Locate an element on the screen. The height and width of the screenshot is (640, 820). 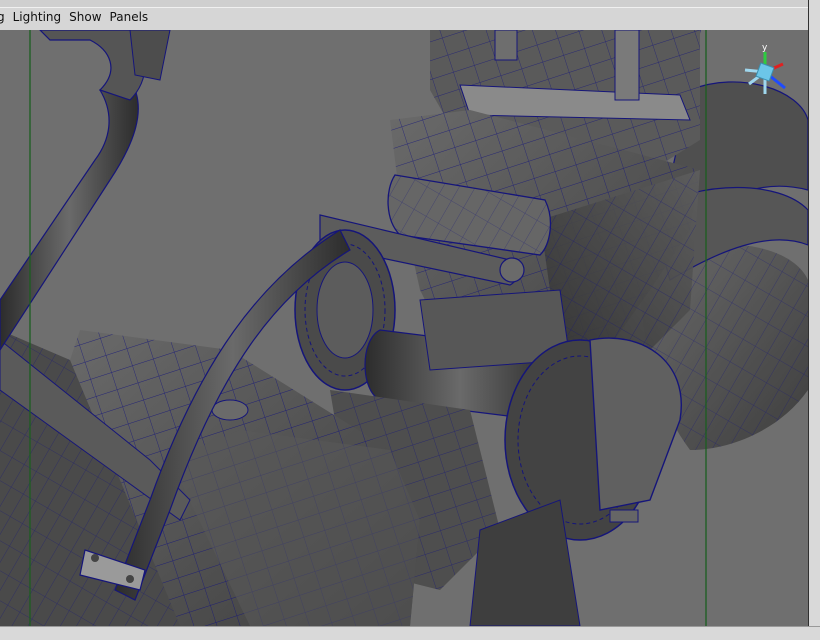
panel-frame-bottom is located at coordinates (410, 633).